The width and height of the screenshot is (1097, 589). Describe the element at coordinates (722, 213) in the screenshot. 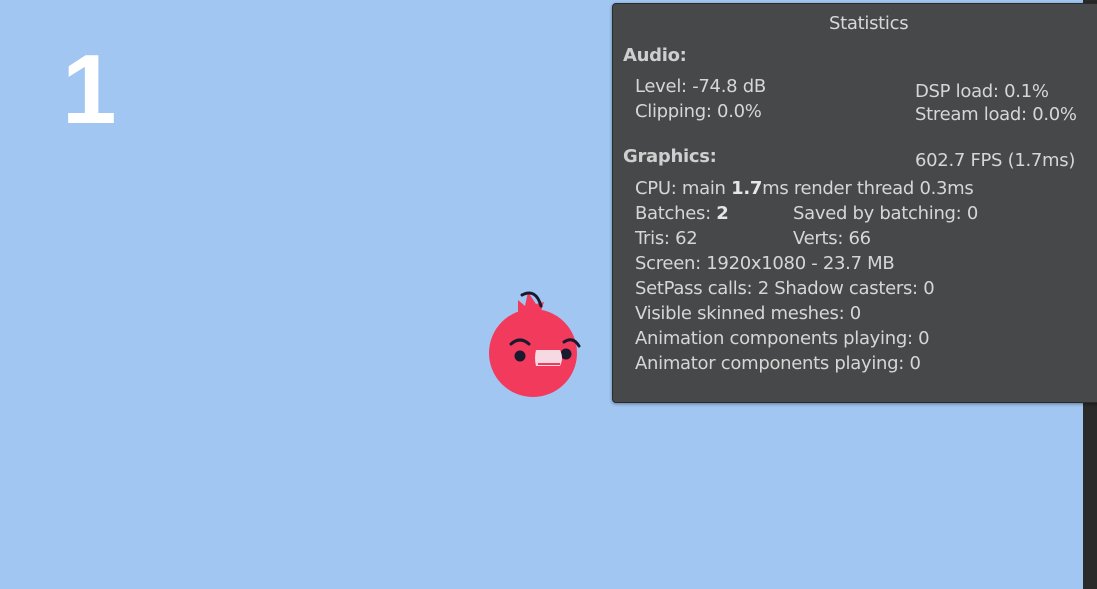

I see `batches-value: 2` at that location.